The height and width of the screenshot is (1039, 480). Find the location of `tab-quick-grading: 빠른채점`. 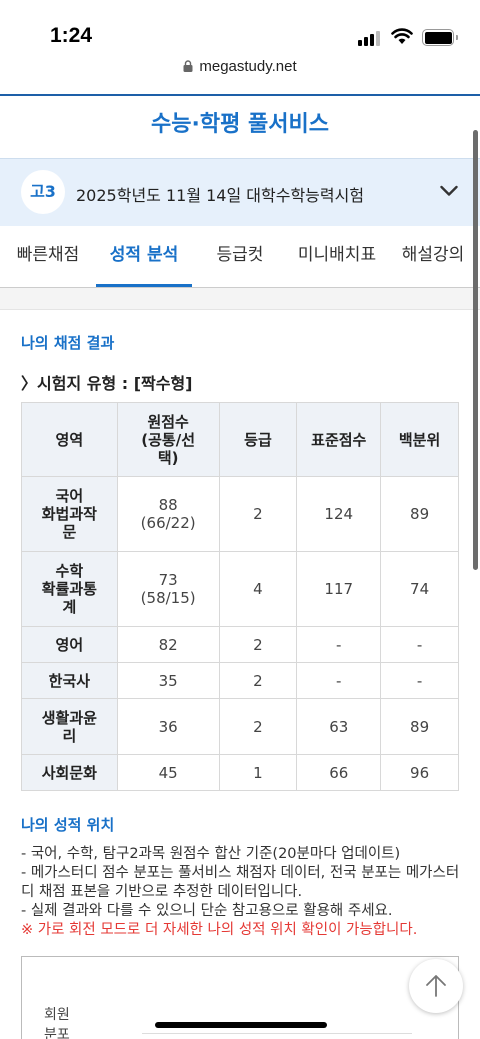

tab-quick-grading: 빠른채점 is located at coordinates (48, 256).